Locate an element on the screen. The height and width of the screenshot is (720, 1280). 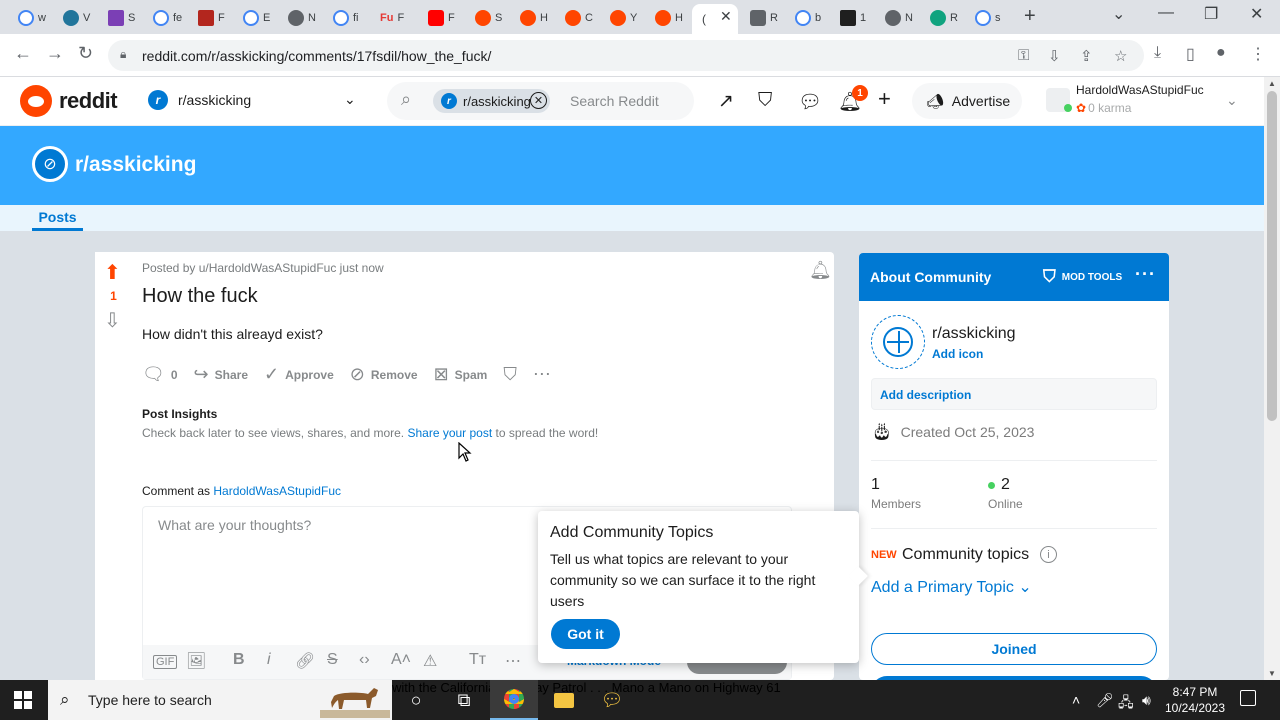
menu-icon: ⋮ is located at coordinates (1258, 54).